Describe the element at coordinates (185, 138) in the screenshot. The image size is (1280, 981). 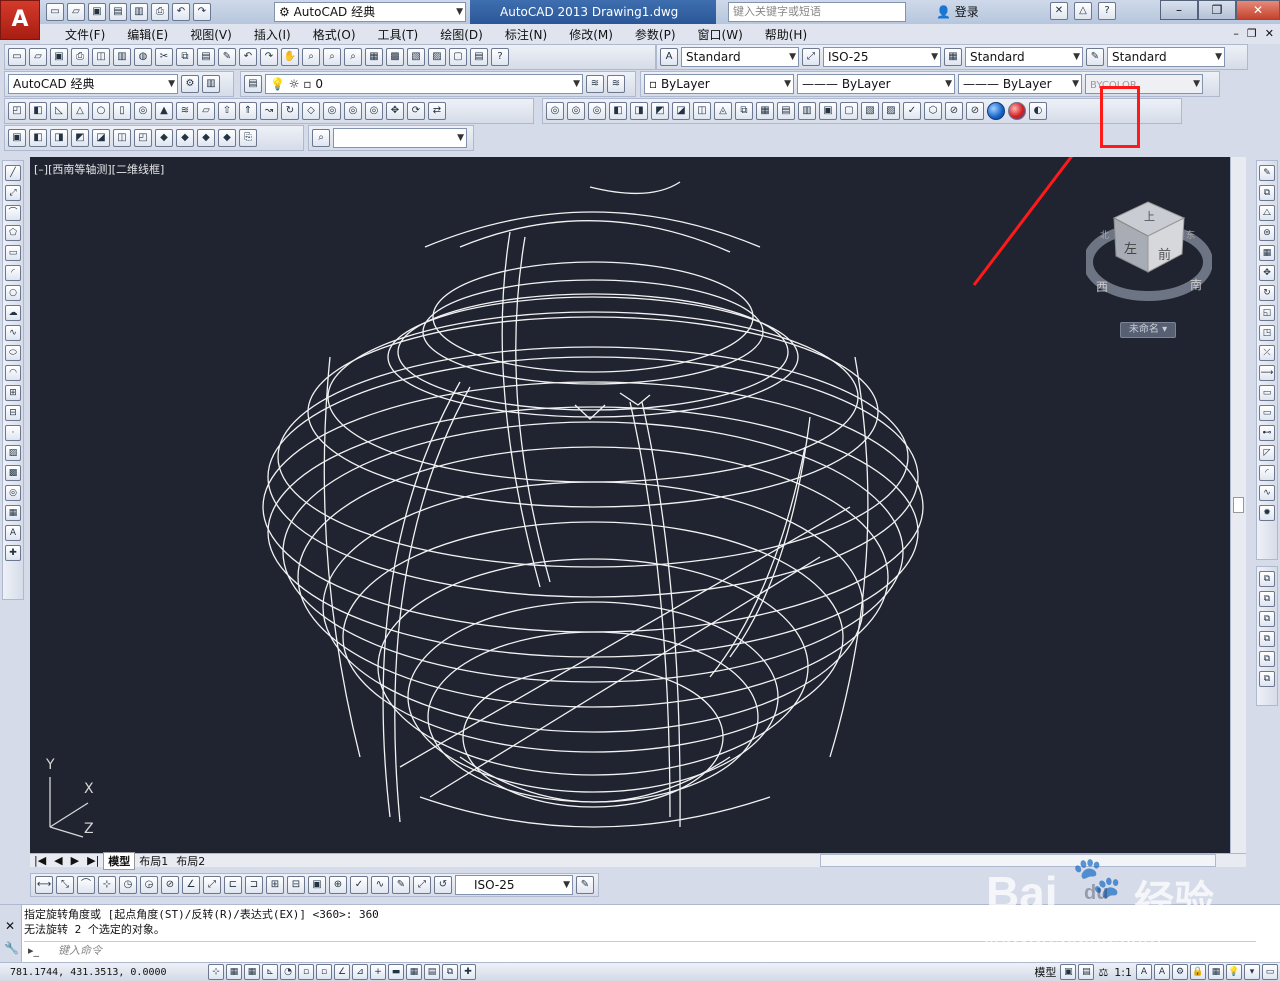
I see `se-iso-icon: ◆` at that location.